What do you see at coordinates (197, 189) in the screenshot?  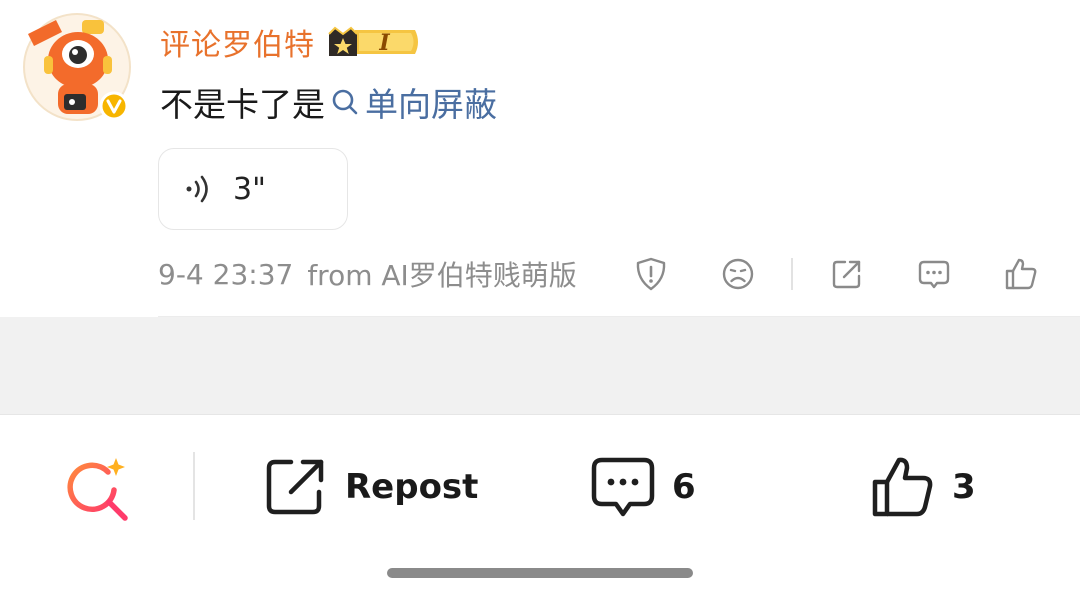 I see `audio-wave-icon` at bounding box center [197, 189].